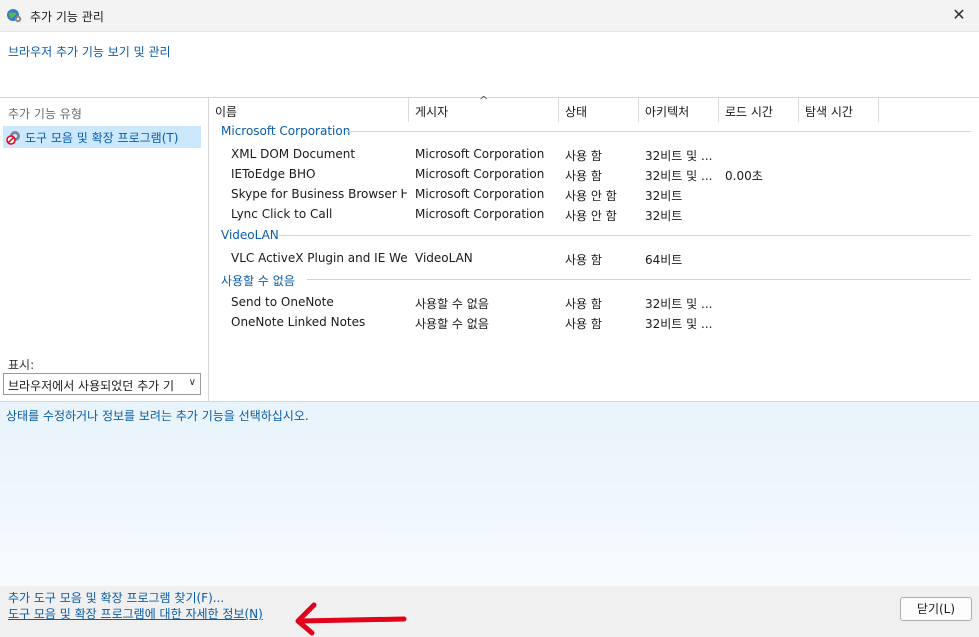 This screenshot has height=637, width=979. I want to click on window-title: 추가 기능 관리, so click(67, 17).